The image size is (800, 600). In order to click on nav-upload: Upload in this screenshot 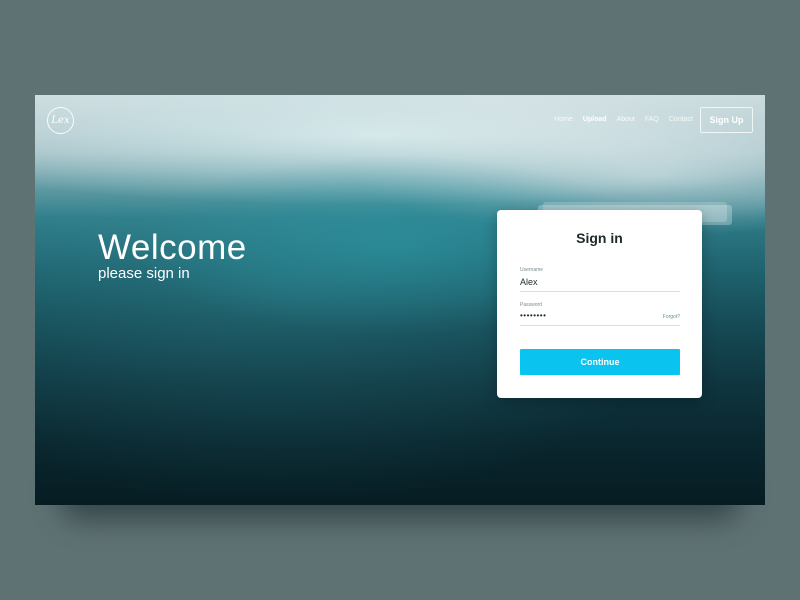, I will do `click(595, 119)`.